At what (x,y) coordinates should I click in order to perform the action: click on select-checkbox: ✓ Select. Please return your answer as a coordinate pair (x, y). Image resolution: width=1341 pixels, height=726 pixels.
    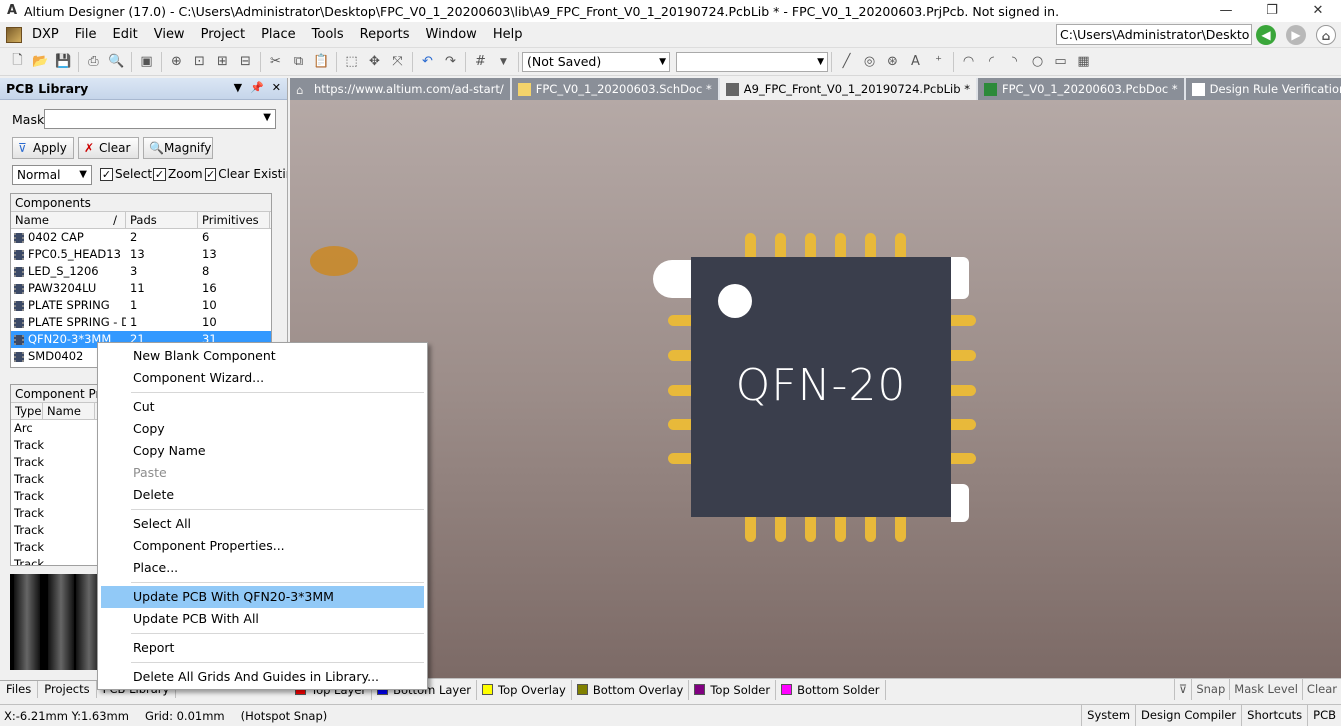
    Looking at the image, I should click on (126, 174).